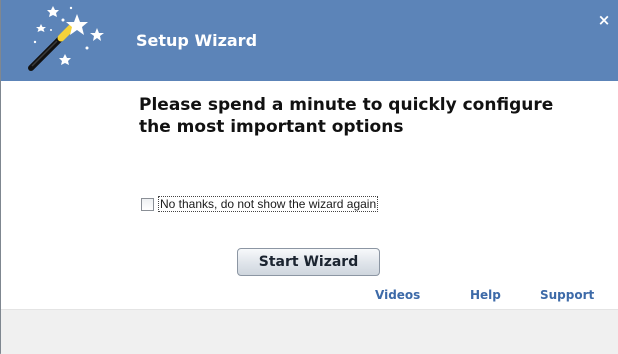  Describe the element at coordinates (197, 40) in the screenshot. I see `window-title: Setup Wizard` at that location.